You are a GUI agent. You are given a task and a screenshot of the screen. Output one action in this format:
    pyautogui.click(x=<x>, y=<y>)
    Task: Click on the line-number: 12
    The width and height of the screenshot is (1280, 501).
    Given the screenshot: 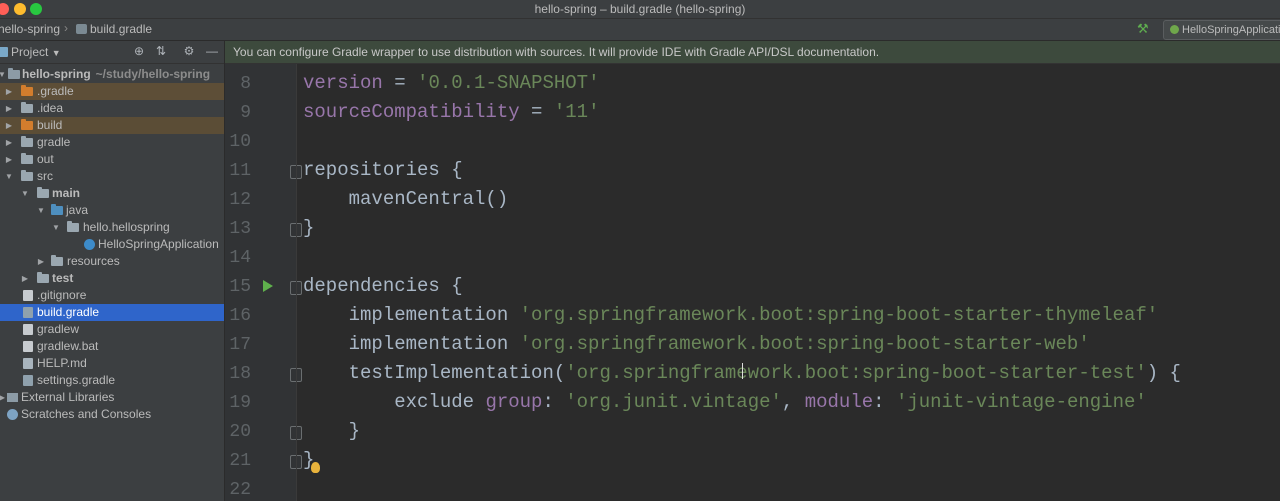 What is the action you would take?
    pyautogui.click(x=240, y=200)
    